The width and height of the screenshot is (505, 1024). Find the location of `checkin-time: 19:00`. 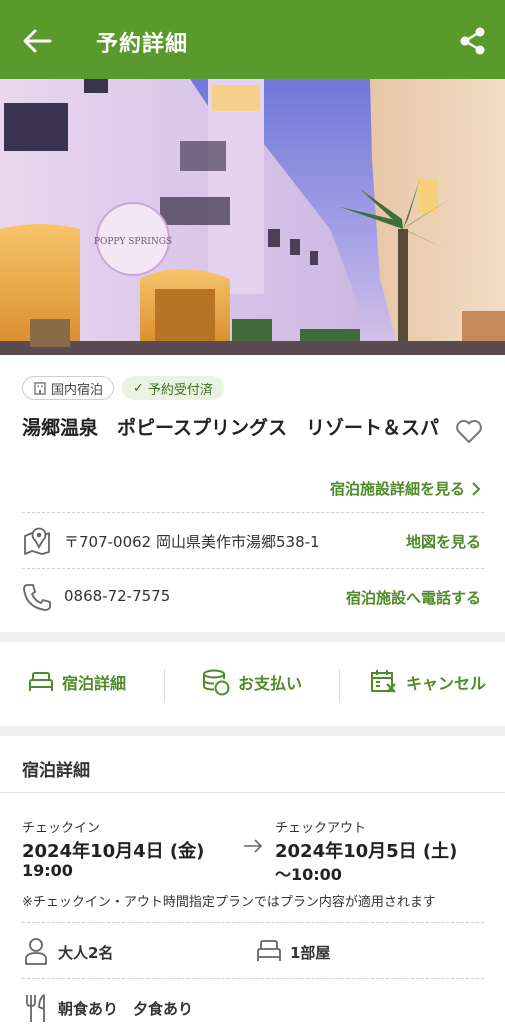

checkin-time: 19:00 is located at coordinates (47, 870).